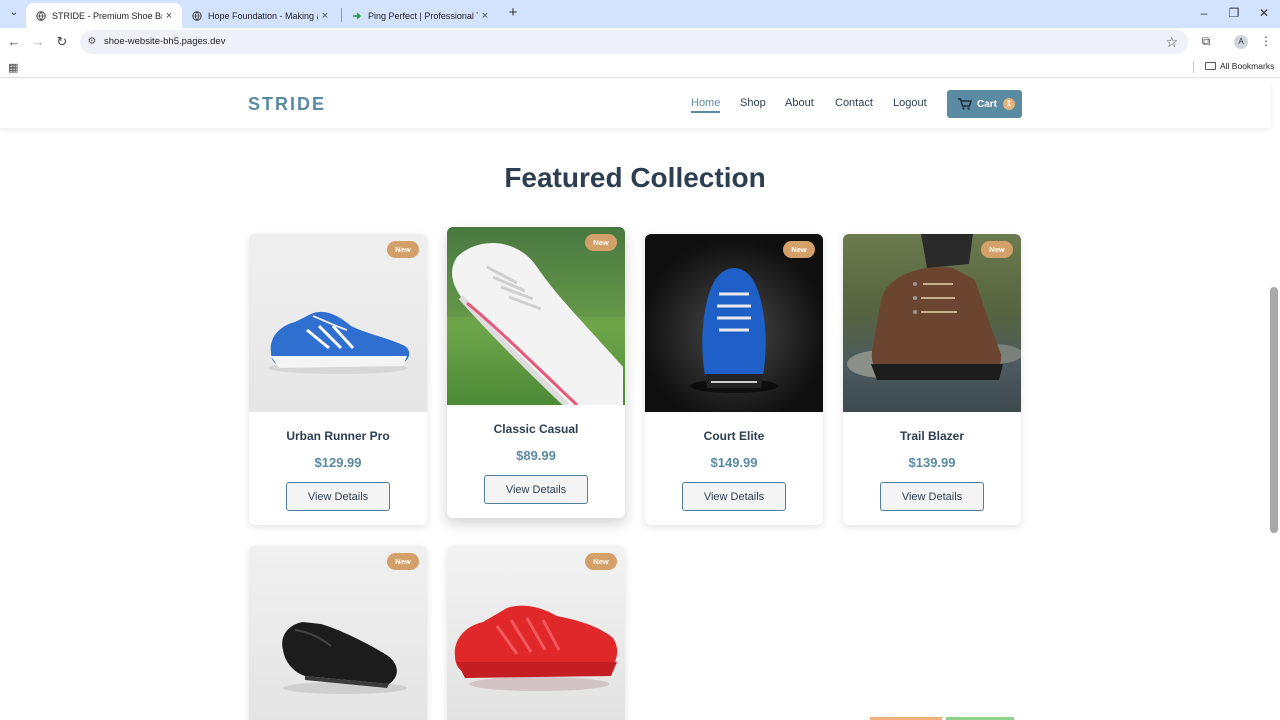 The image size is (1280, 720). I want to click on tab-title: STRIDE - Premium Shoe Brand, so click(107, 15).